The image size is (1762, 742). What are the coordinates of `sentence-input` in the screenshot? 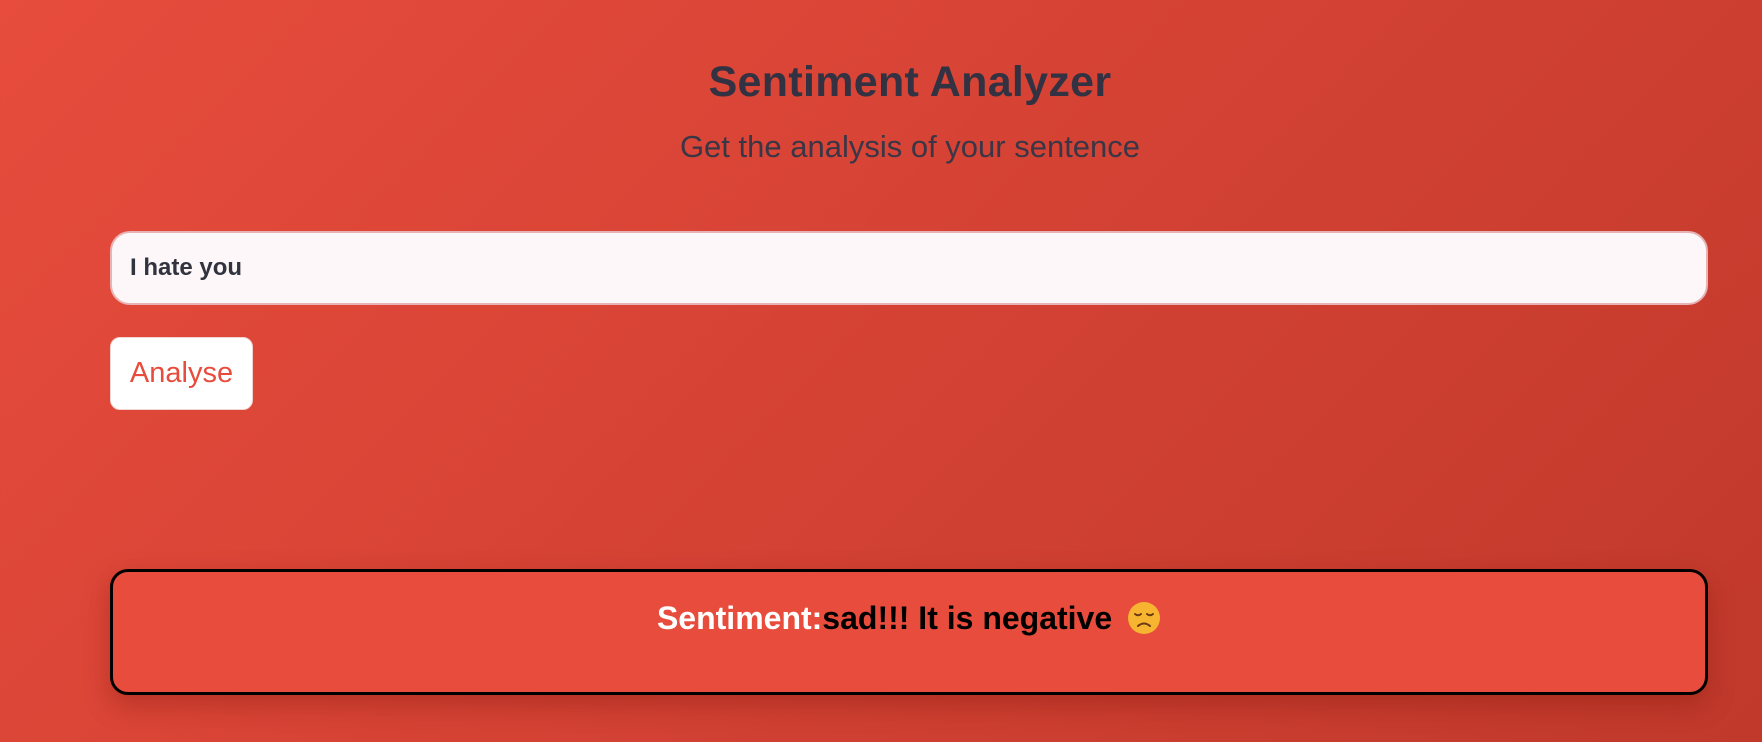 It's located at (909, 268).